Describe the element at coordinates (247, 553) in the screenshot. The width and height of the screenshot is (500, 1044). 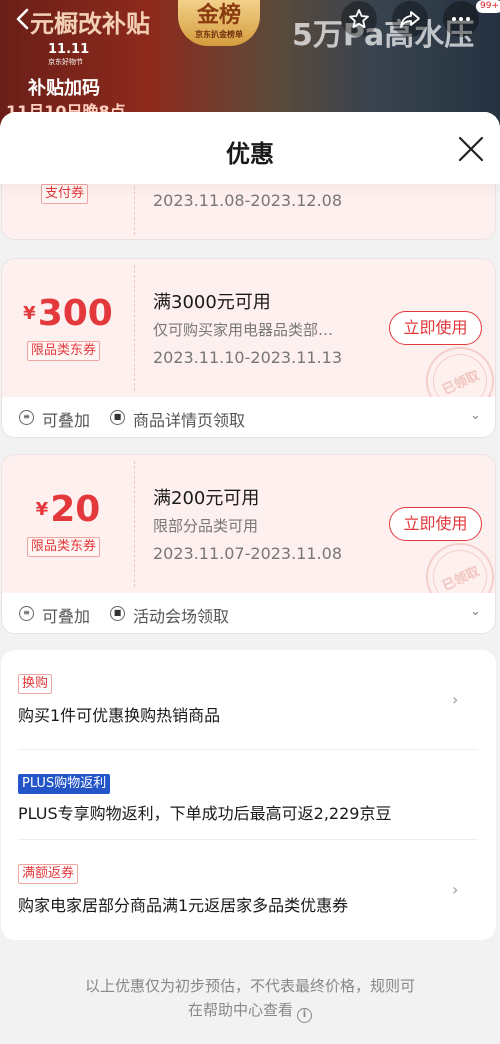
I see `coupon-date: 2023.11.07-2023.11.08` at that location.